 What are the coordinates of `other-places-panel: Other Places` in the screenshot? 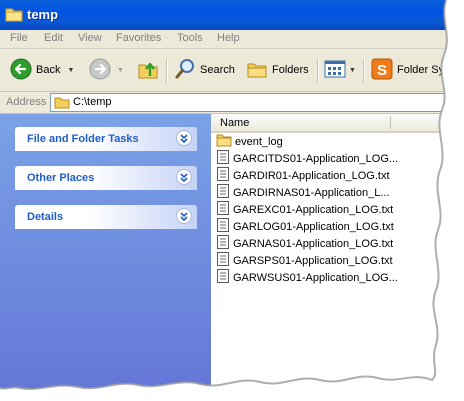 It's located at (106, 178).